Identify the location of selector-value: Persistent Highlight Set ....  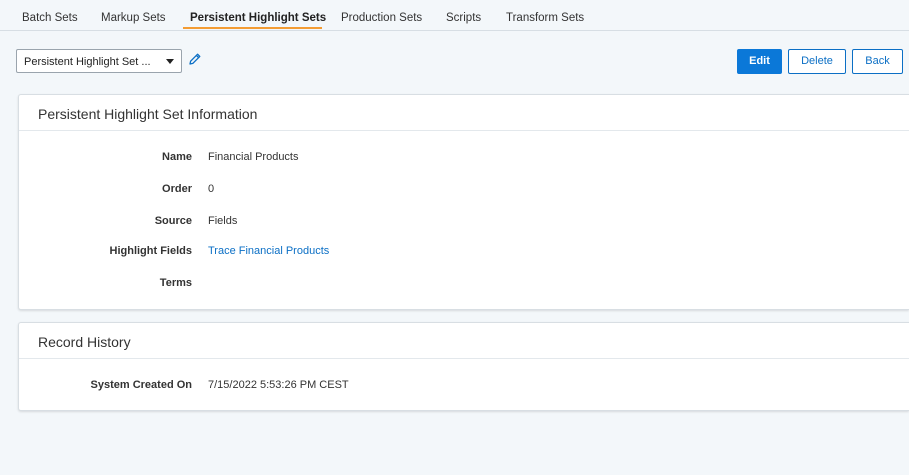
(87, 62).